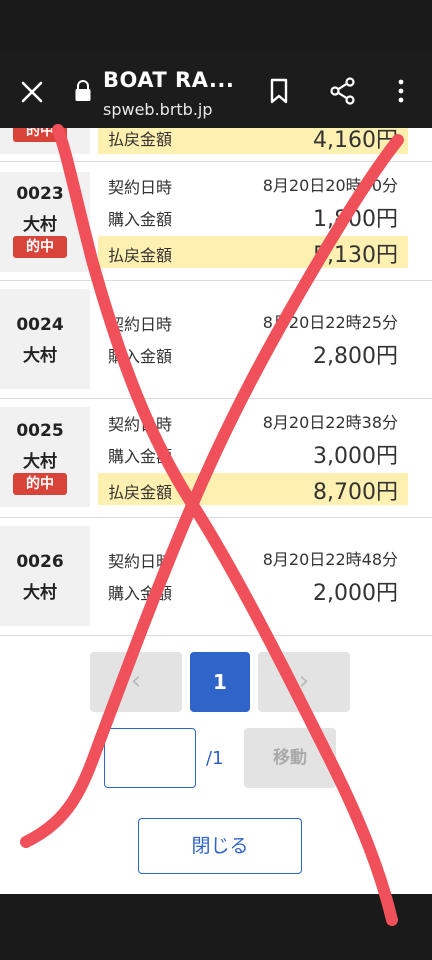  What do you see at coordinates (355, 492) in the screenshot?
I see `payout-value: 8,700円` at bounding box center [355, 492].